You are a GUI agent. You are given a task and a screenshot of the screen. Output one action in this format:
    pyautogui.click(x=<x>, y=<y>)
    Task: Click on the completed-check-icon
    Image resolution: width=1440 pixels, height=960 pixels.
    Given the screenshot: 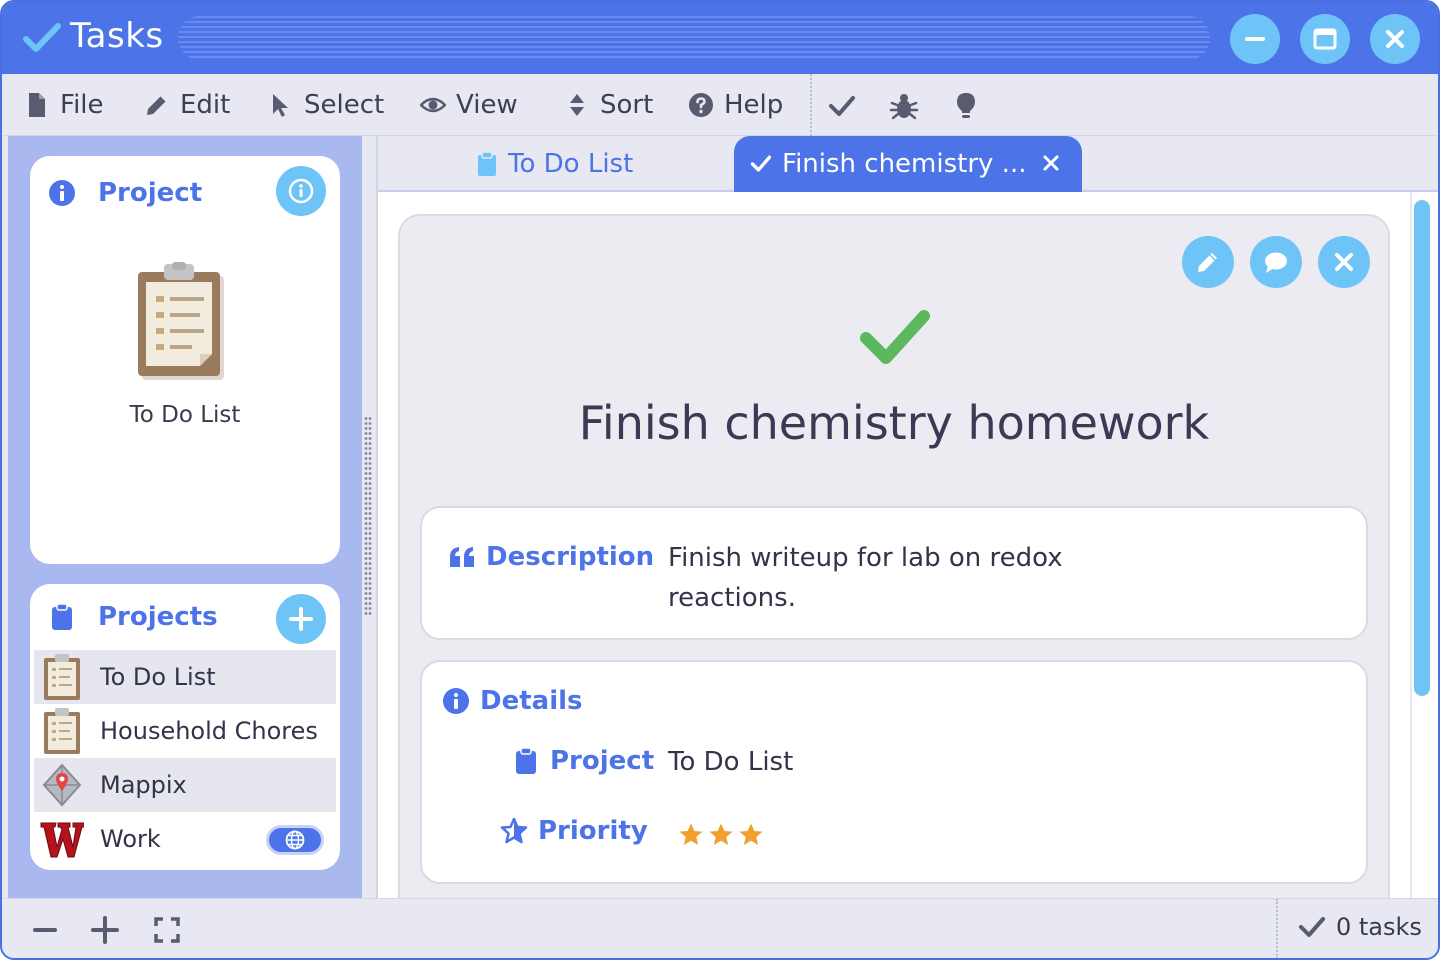 What is the action you would take?
    pyautogui.click(x=895, y=337)
    